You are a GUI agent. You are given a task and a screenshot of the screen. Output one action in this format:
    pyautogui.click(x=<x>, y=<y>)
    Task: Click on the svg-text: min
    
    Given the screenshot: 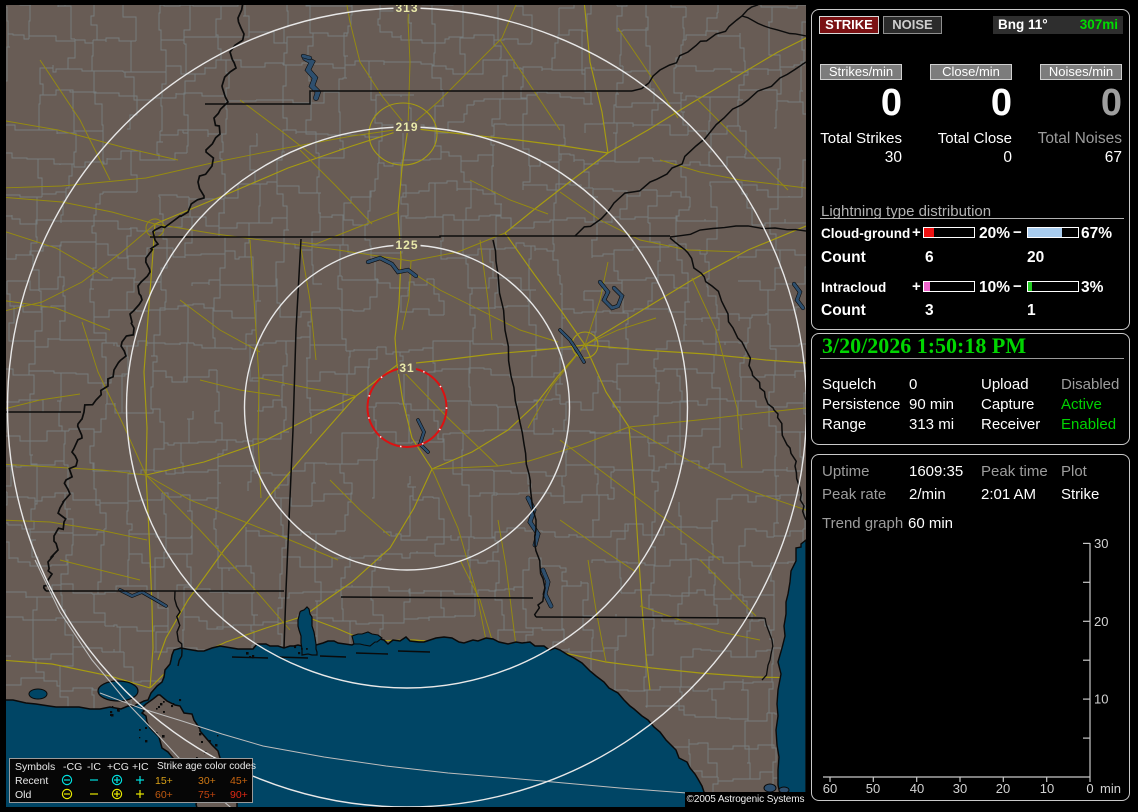 What is the action you would take?
    pyautogui.click(x=1110, y=788)
    